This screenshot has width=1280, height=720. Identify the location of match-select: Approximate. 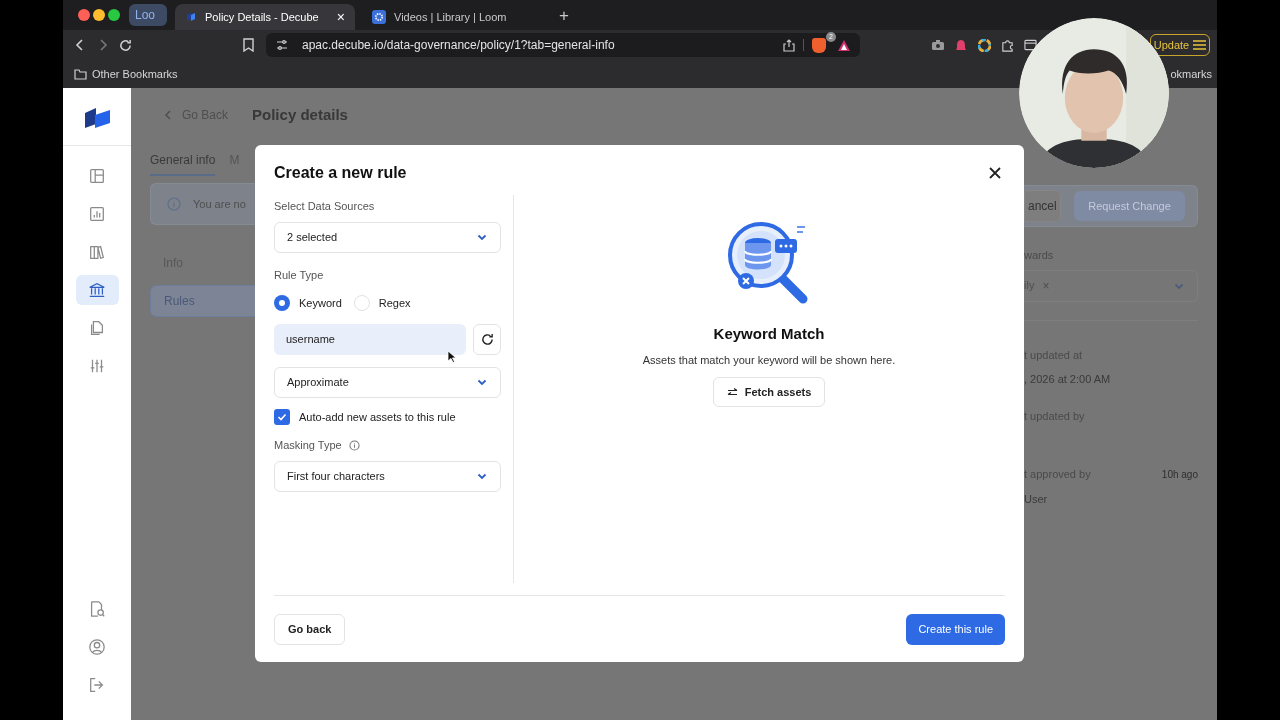
(387, 382).